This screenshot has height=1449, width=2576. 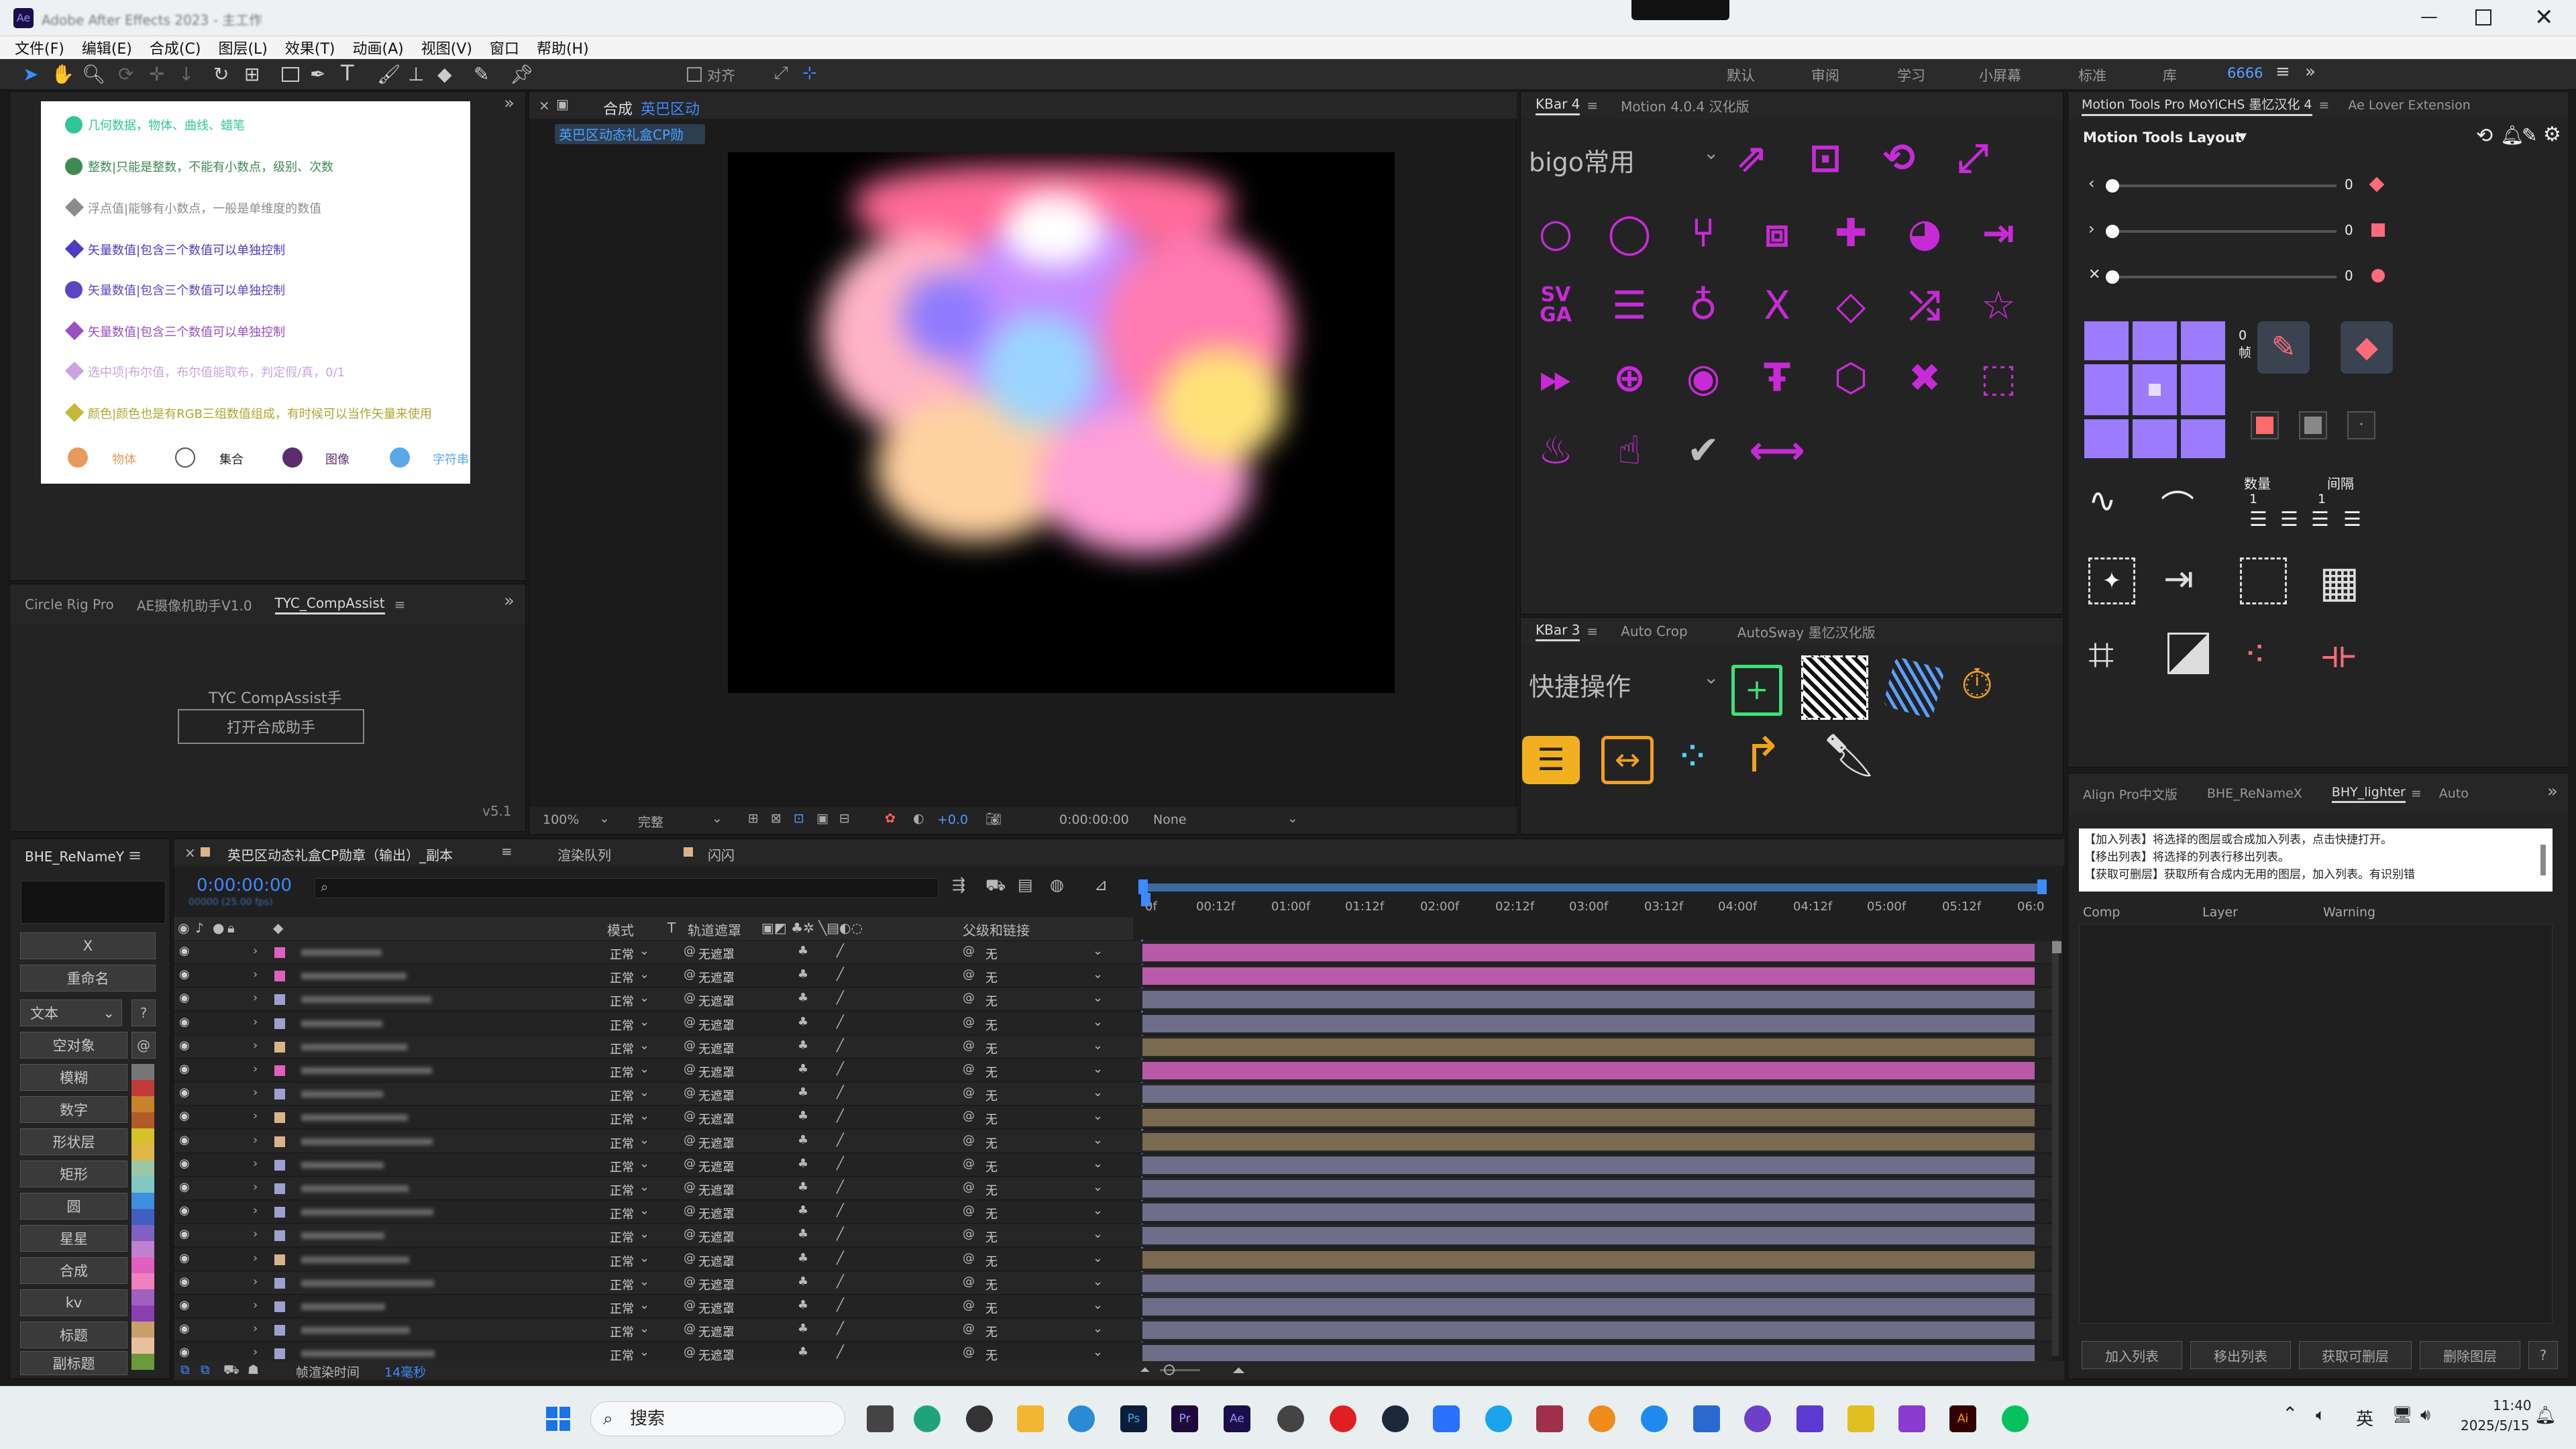 What do you see at coordinates (340, 854) in the screenshot?
I see `timeline-tab-title: 英巴区动态礼盒CP勋章（输出）_副本` at bounding box center [340, 854].